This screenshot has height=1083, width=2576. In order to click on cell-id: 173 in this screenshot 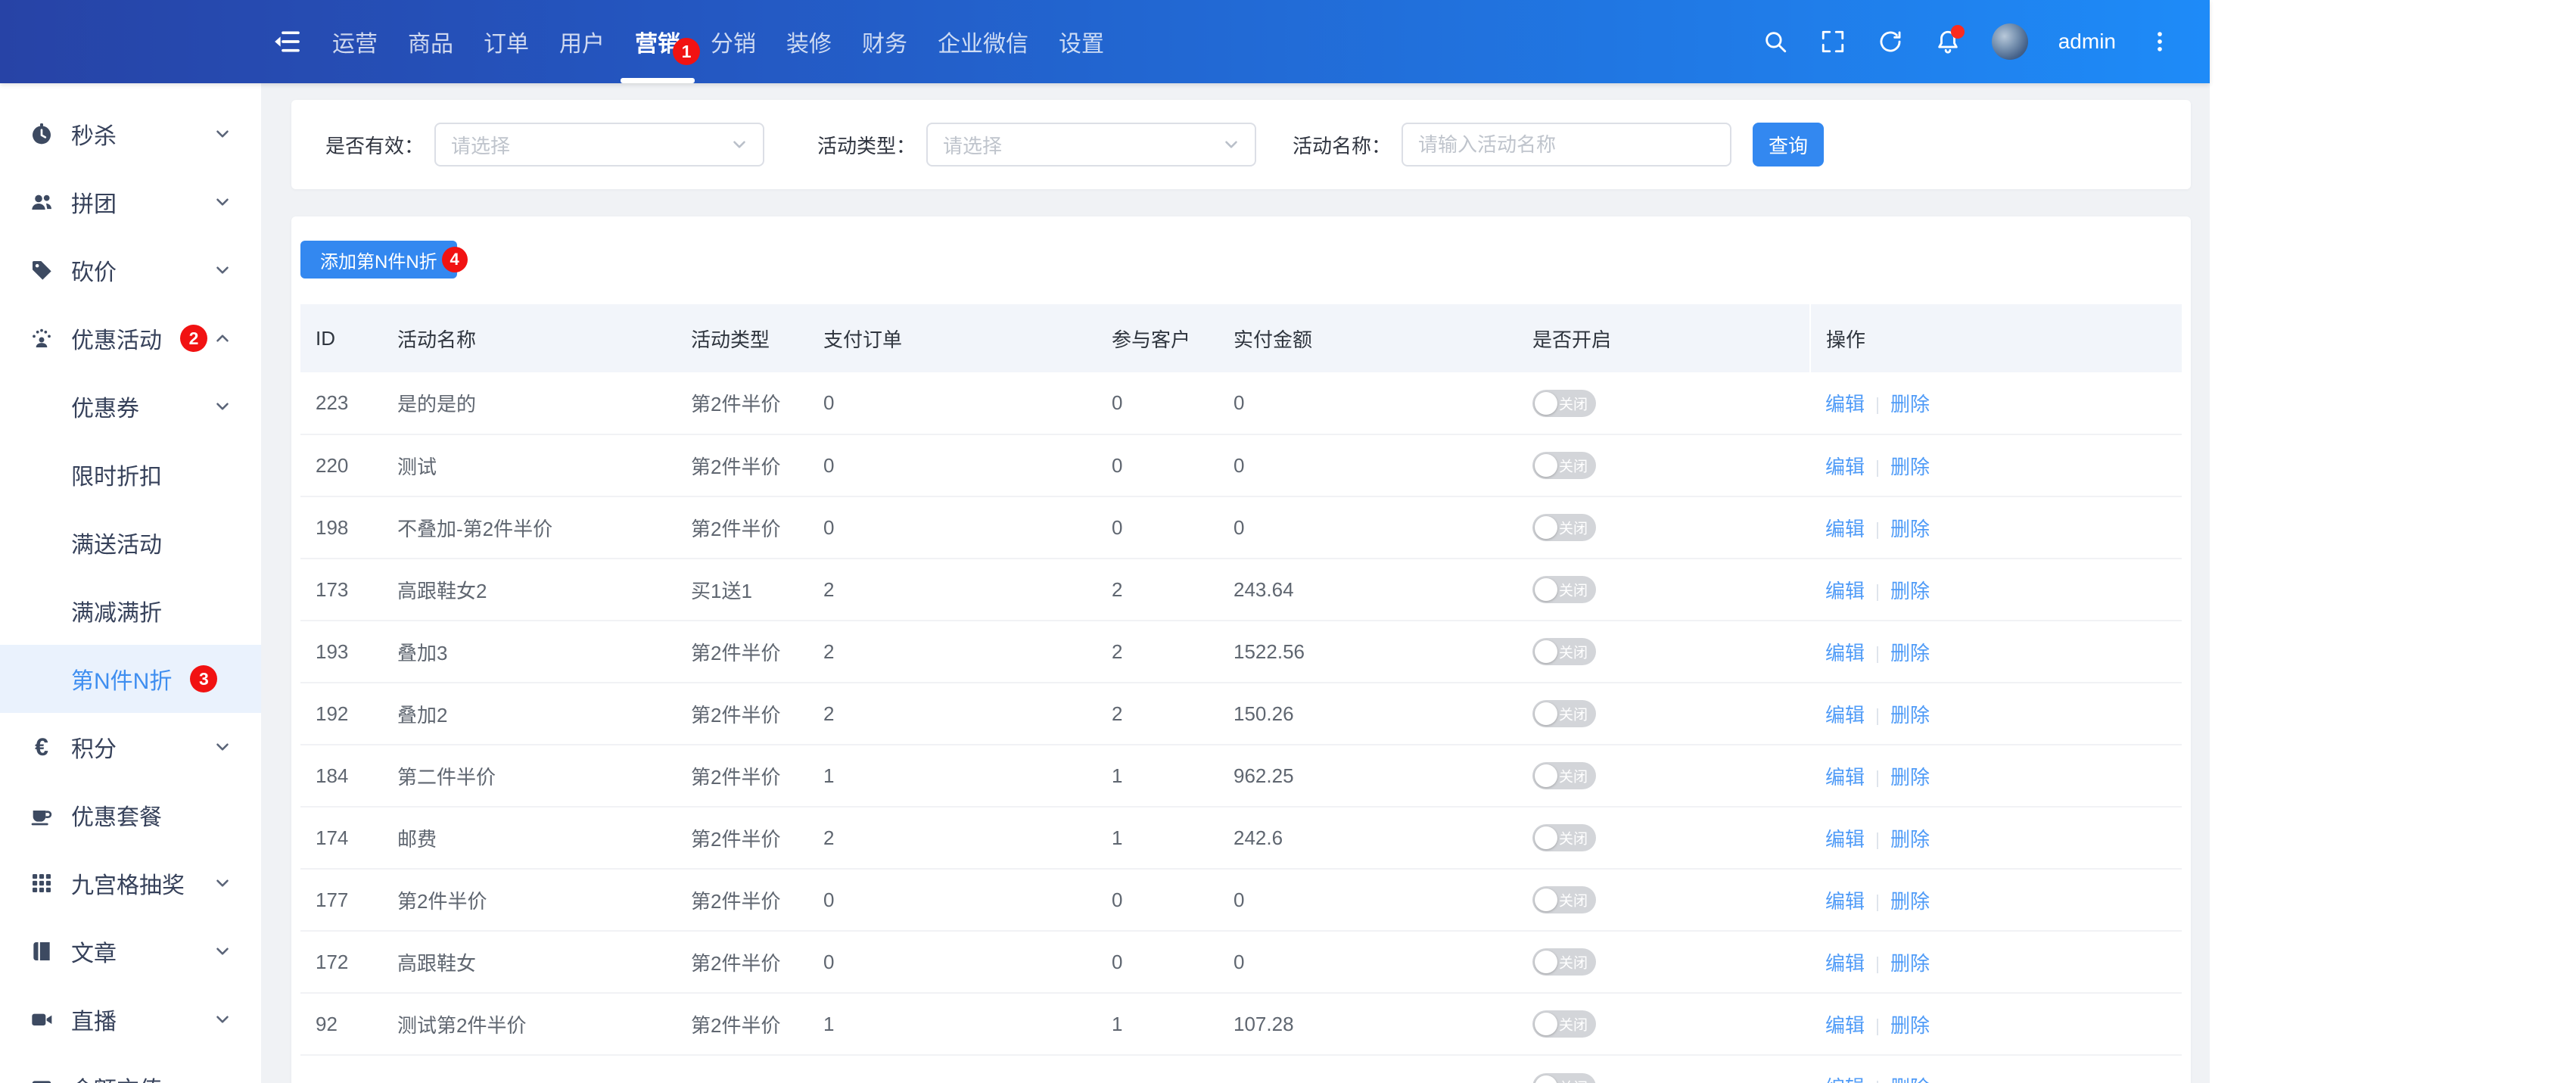, I will do `click(341, 590)`.